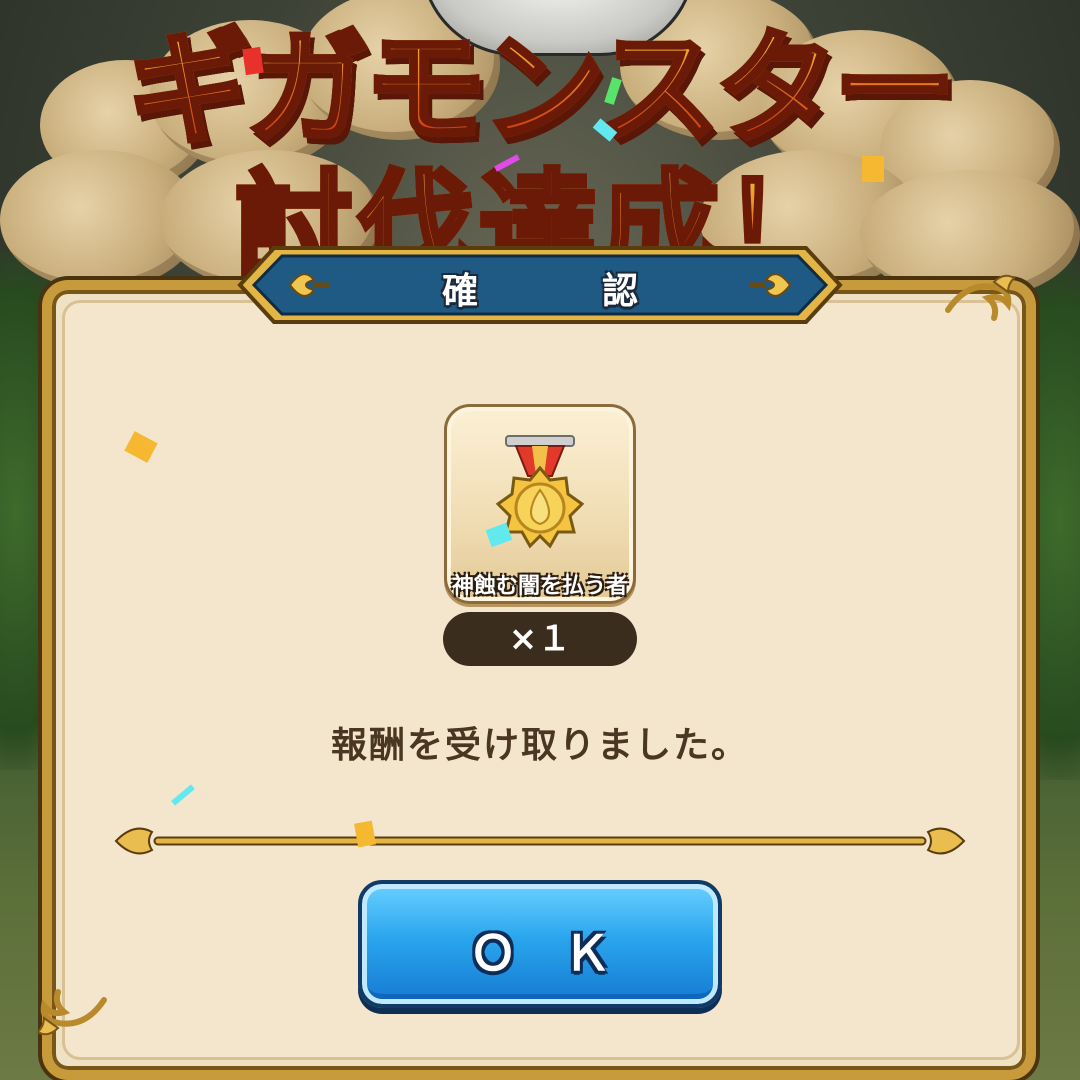 This screenshot has width=1080, height=1080. I want to click on dialog-title: 確 認, so click(561, 291).